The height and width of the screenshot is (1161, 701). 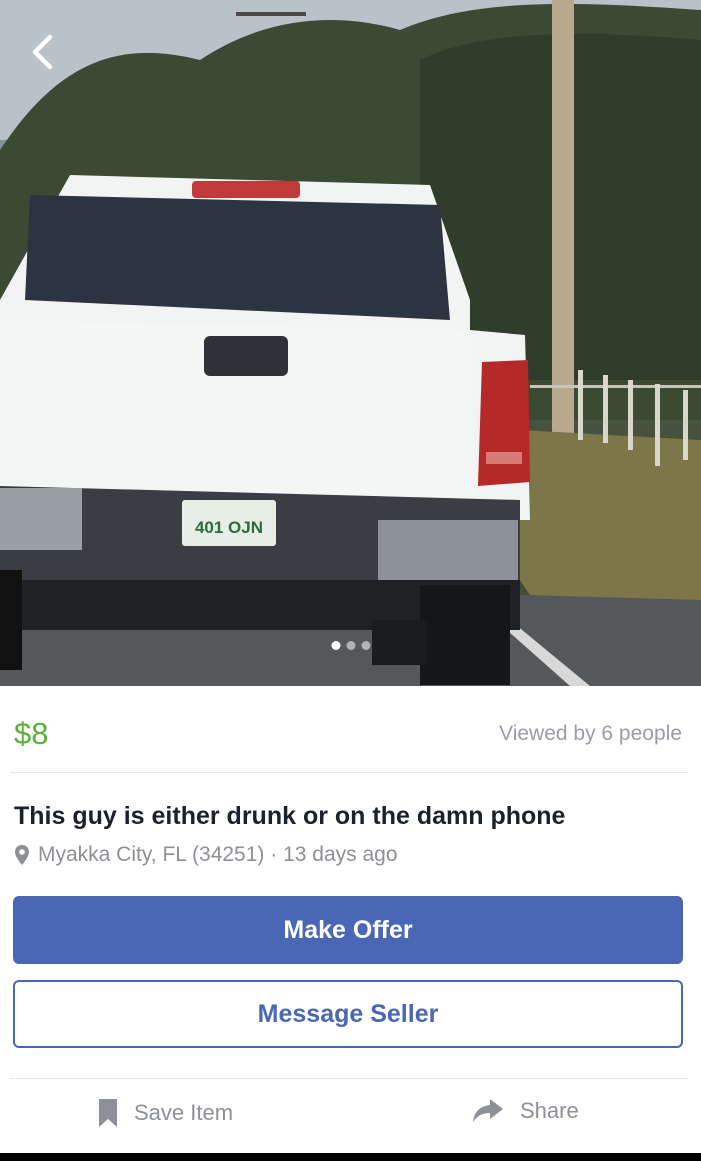 I want to click on save-item-button: Save Item, so click(x=165, y=1113).